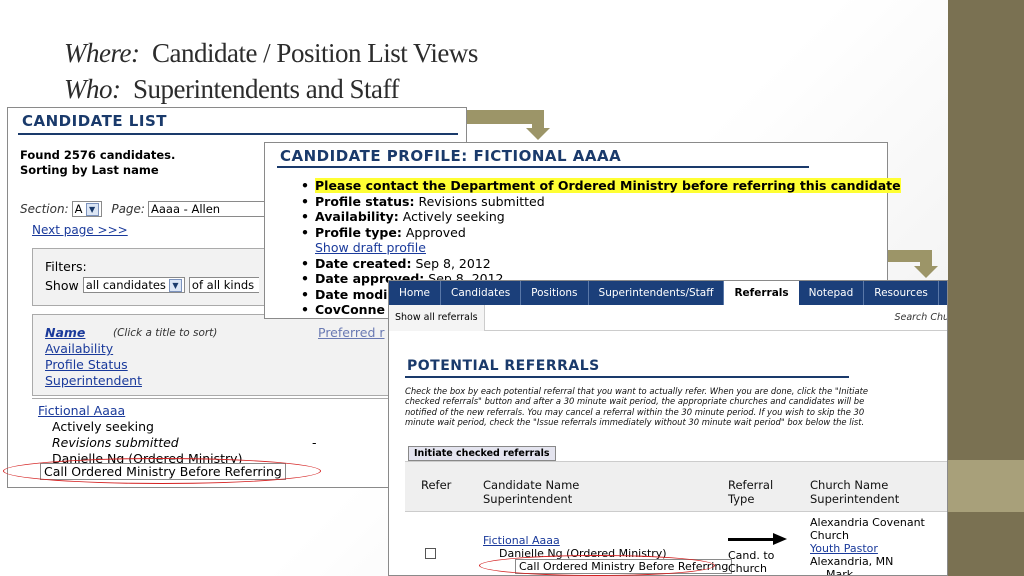 The width and height of the screenshot is (1024, 576). I want to click on sort-profile-status-link: Profile Status, so click(93, 365).